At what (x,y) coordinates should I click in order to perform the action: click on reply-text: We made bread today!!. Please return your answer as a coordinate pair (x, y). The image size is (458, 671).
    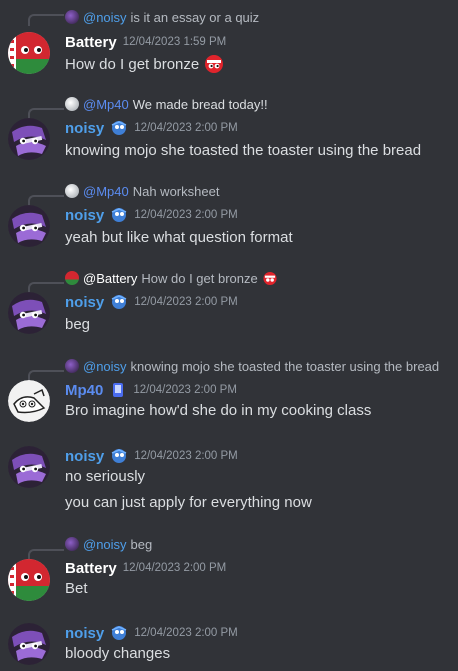
    Looking at the image, I should click on (200, 104).